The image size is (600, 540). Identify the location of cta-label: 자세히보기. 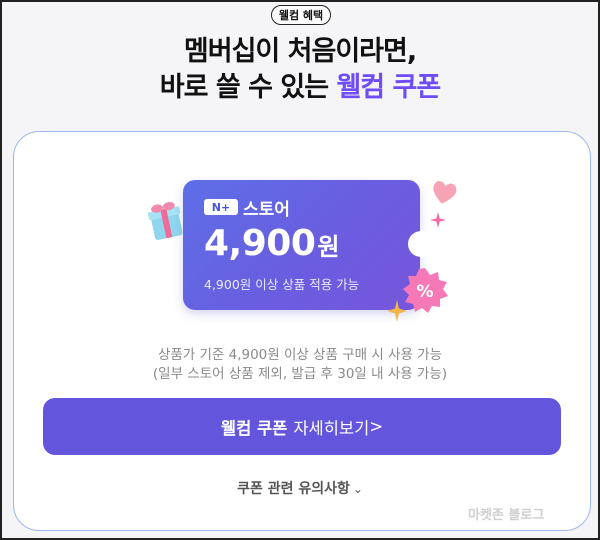
(331, 428).